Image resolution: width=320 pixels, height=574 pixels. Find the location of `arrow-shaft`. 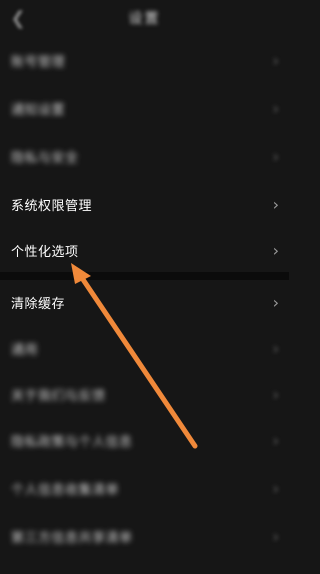

arrow-shaft is located at coordinates (138, 362).